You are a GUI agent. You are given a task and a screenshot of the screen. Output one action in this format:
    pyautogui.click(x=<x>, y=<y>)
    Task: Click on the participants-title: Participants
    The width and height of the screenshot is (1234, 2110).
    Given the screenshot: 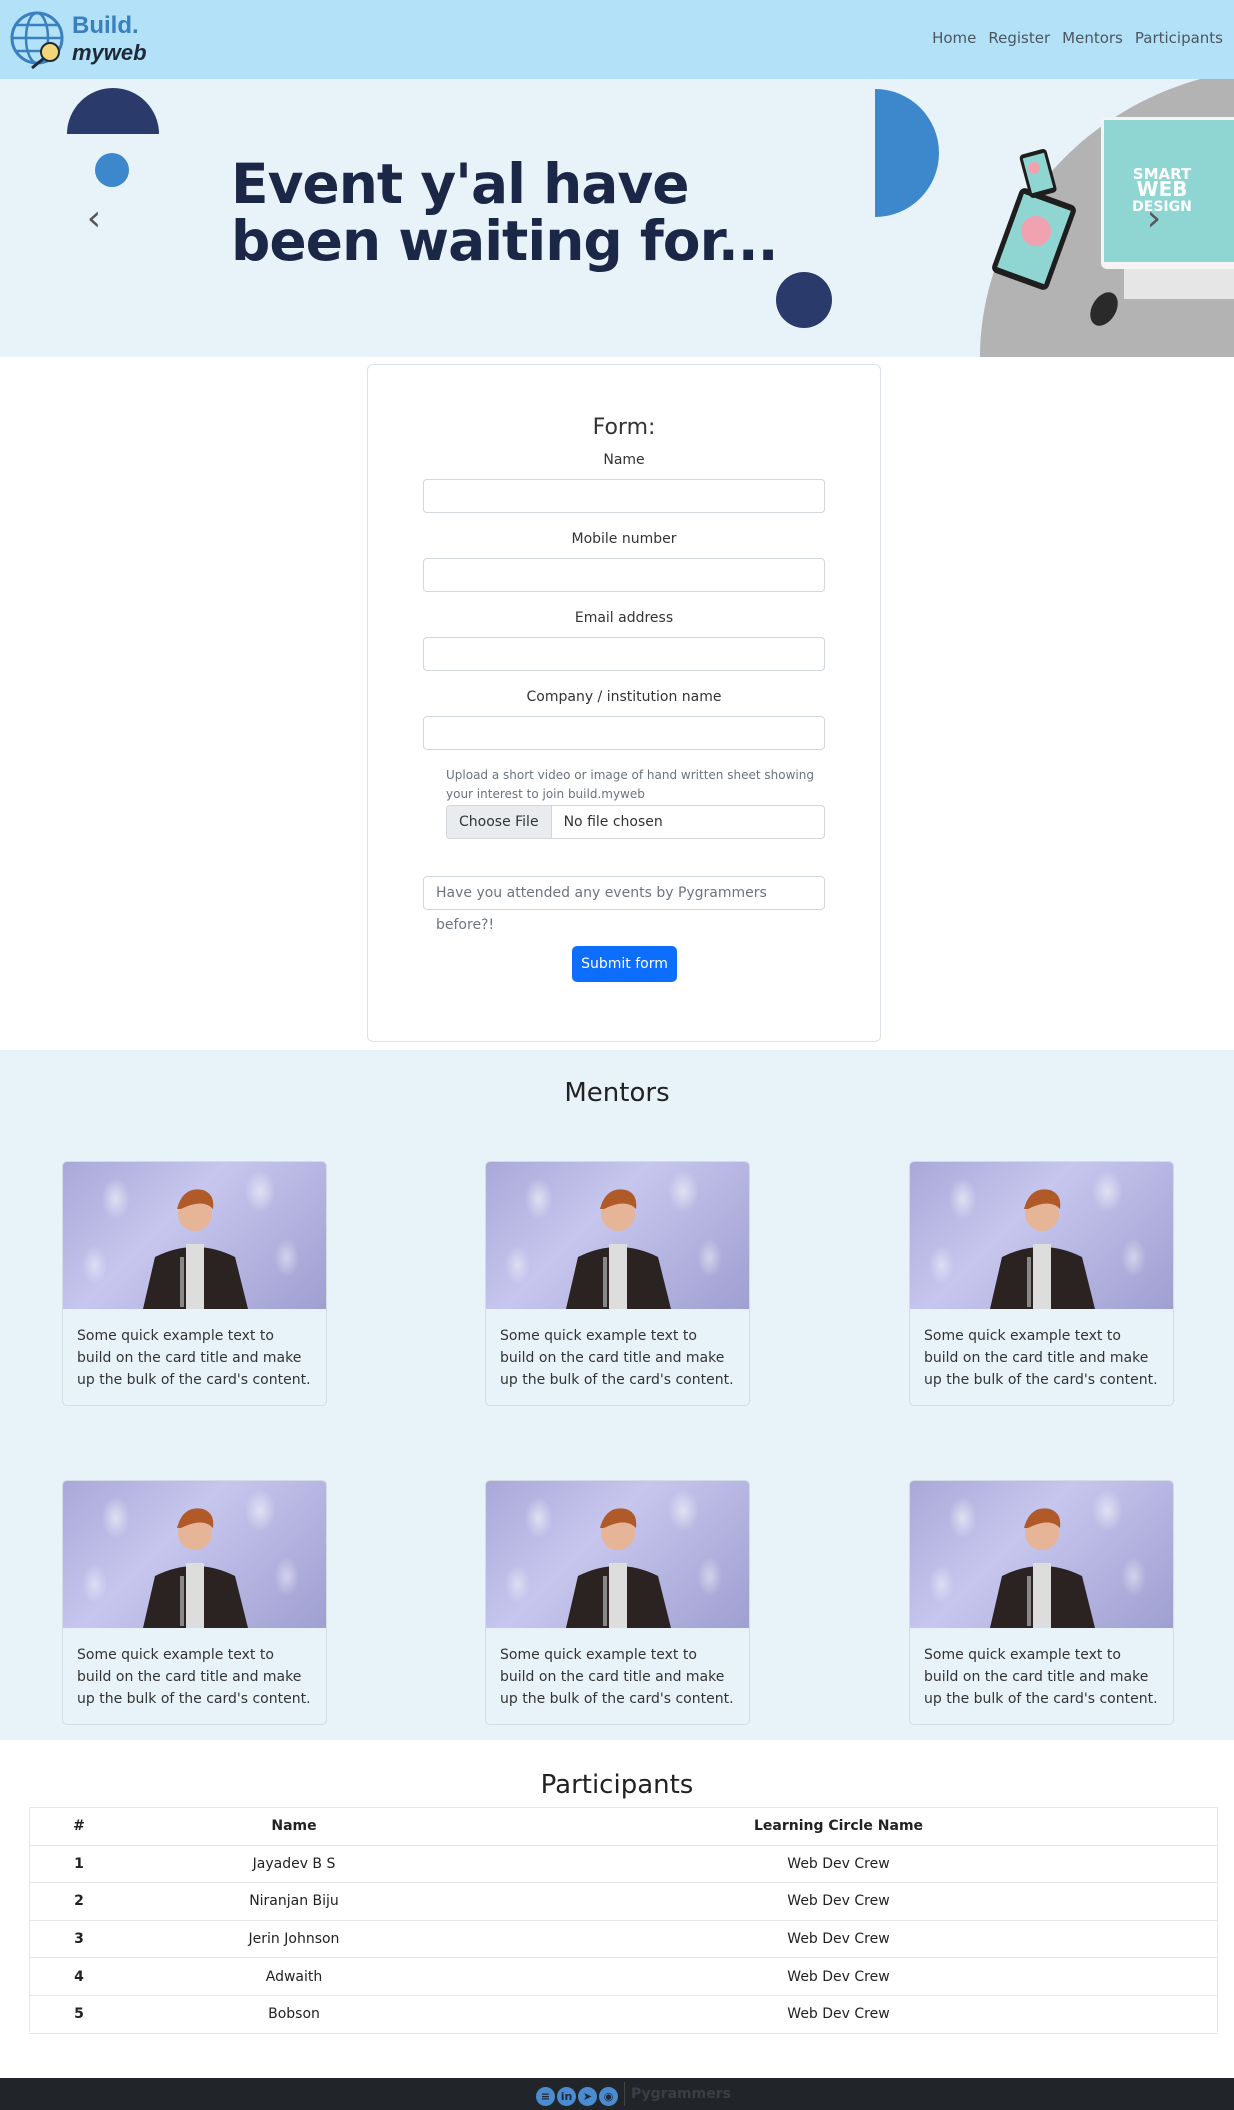 What is the action you would take?
    pyautogui.click(x=617, y=1785)
    